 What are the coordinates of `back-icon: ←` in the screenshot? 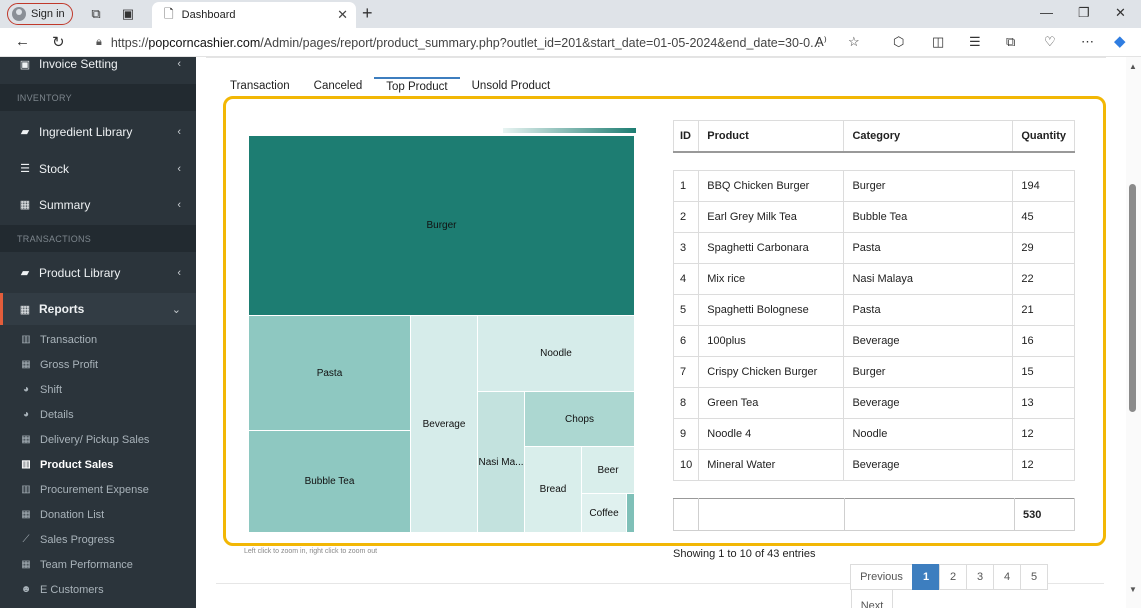 It's located at (22, 41).